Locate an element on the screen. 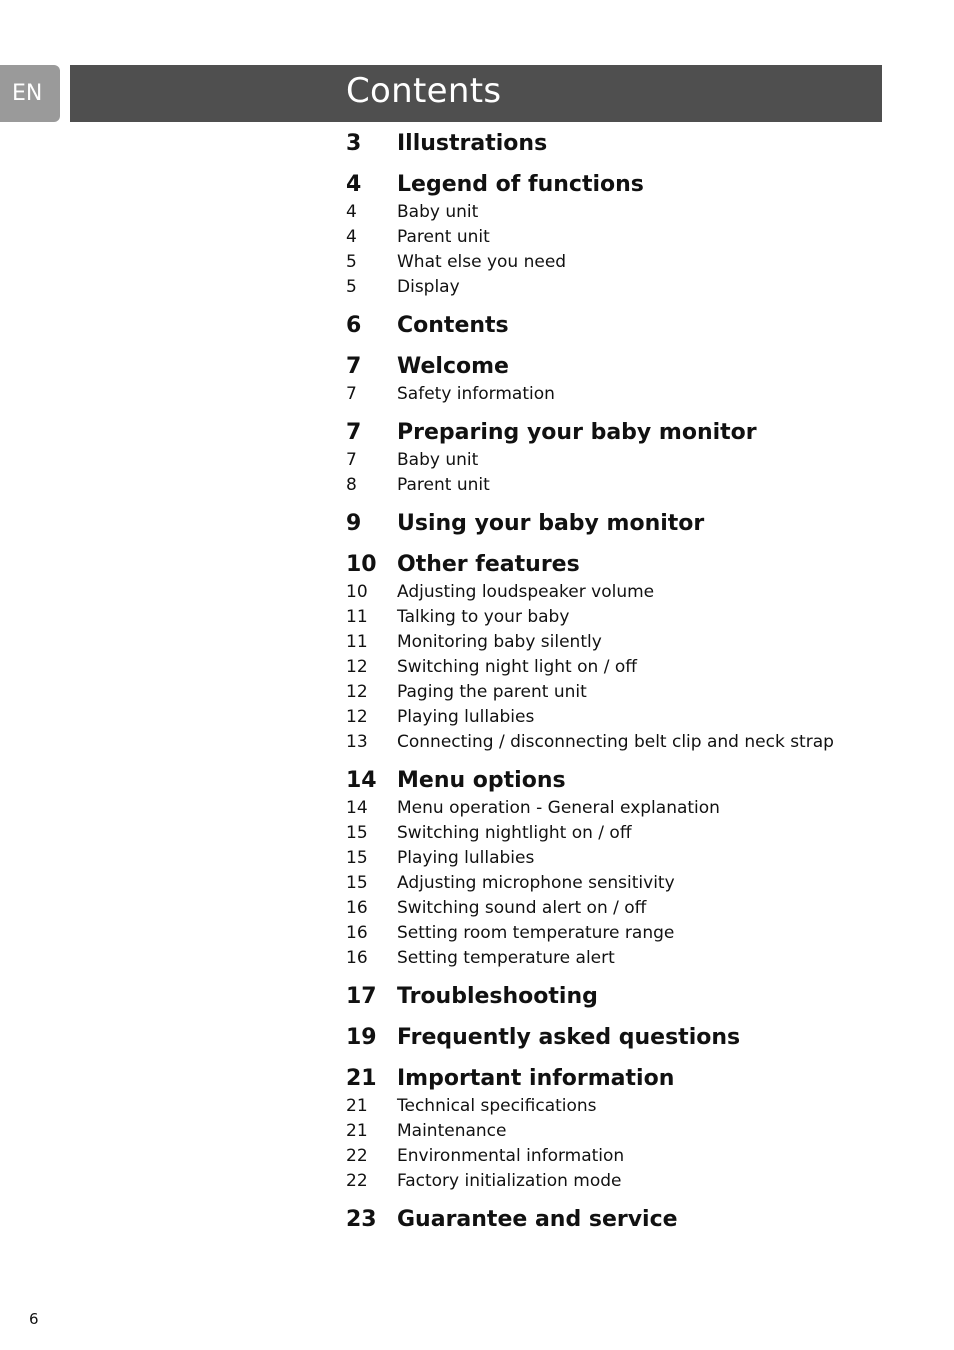 The width and height of the screenshot is (954, 1350). toc-heading: 21 Important information is located at coordinates (626, 1078).